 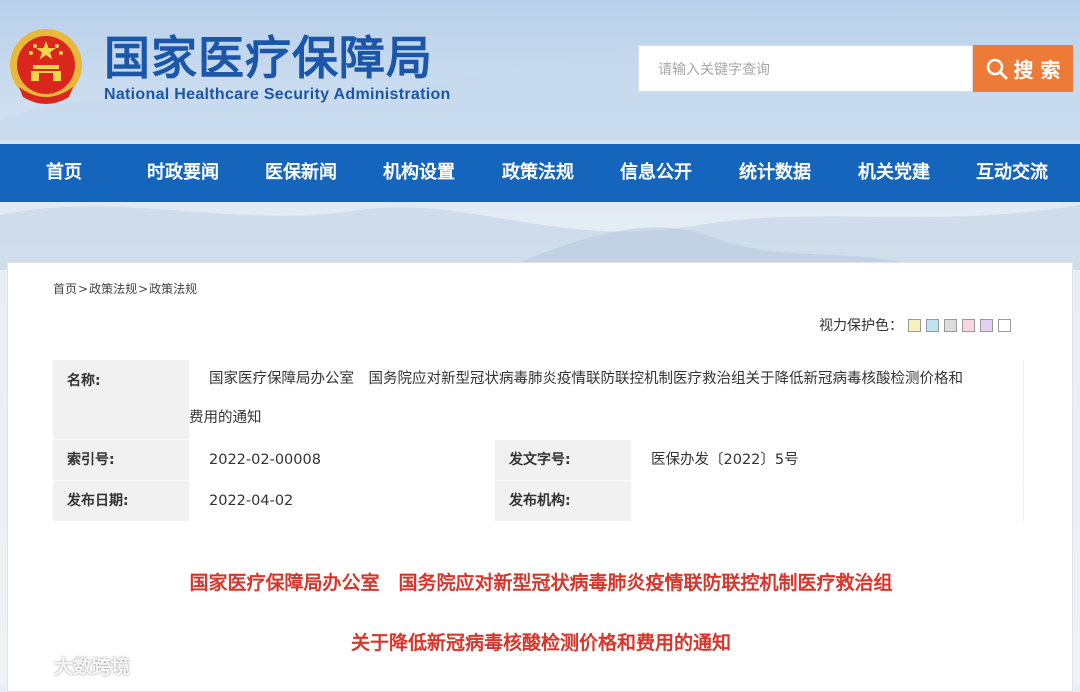 What do you see at coordinates (997, 68) in the screenshot?
I see `search-icon` at bounding box center [997, 68].